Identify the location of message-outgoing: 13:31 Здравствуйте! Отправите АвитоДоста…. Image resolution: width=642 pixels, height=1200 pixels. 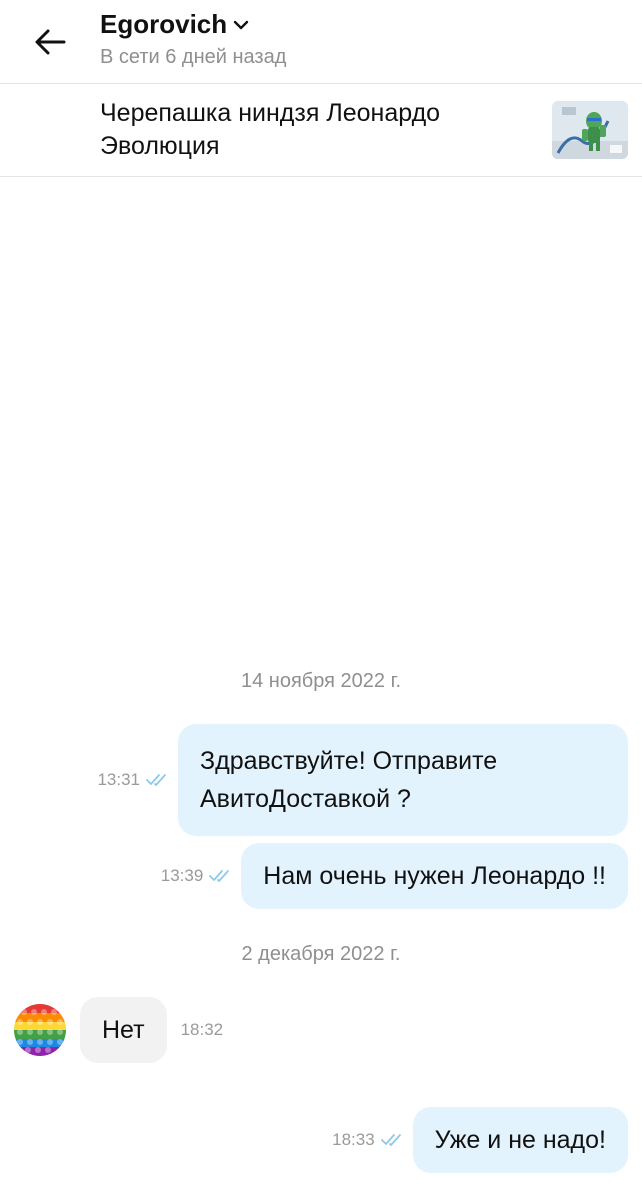
(362, 780).